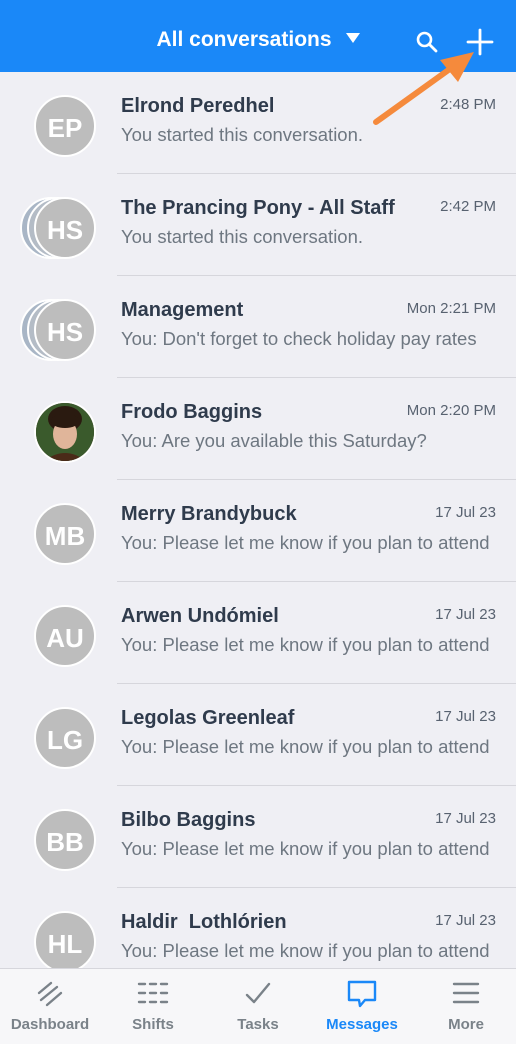 This screenshot has height=1044, width=516. Describe the element at coordinates (153, 993) in the screenshot. I see `shifts-icon` at that location.